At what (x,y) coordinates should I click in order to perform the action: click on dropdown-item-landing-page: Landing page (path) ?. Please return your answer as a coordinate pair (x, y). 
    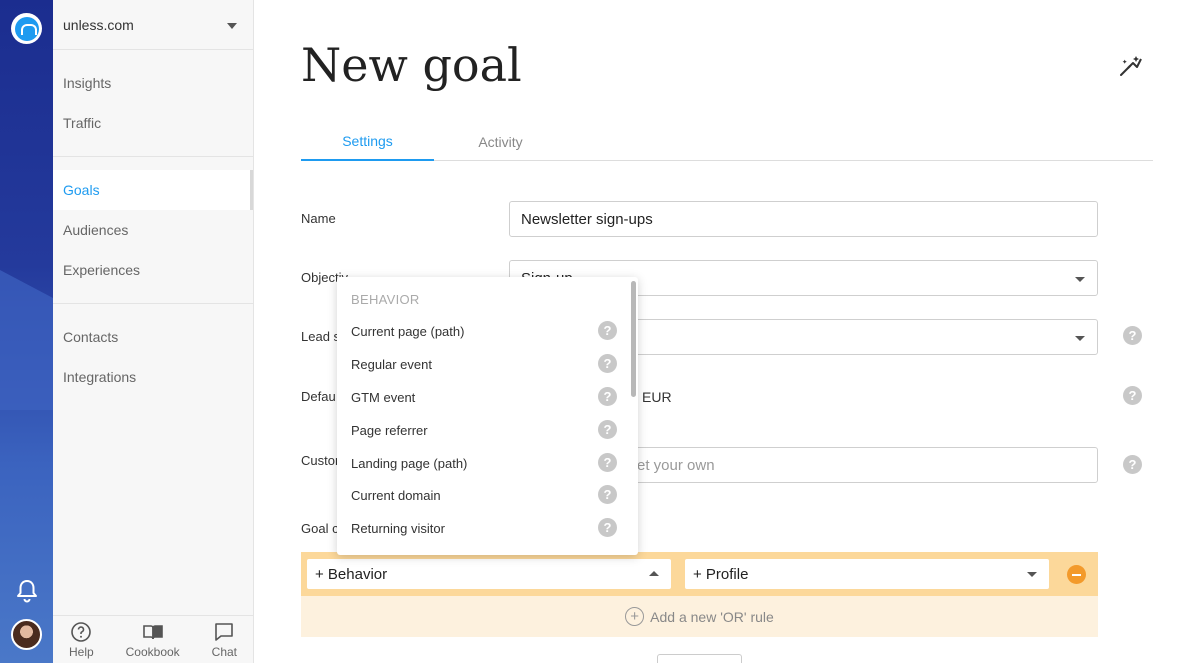
    Looking at the image, I should click on (484, 463).